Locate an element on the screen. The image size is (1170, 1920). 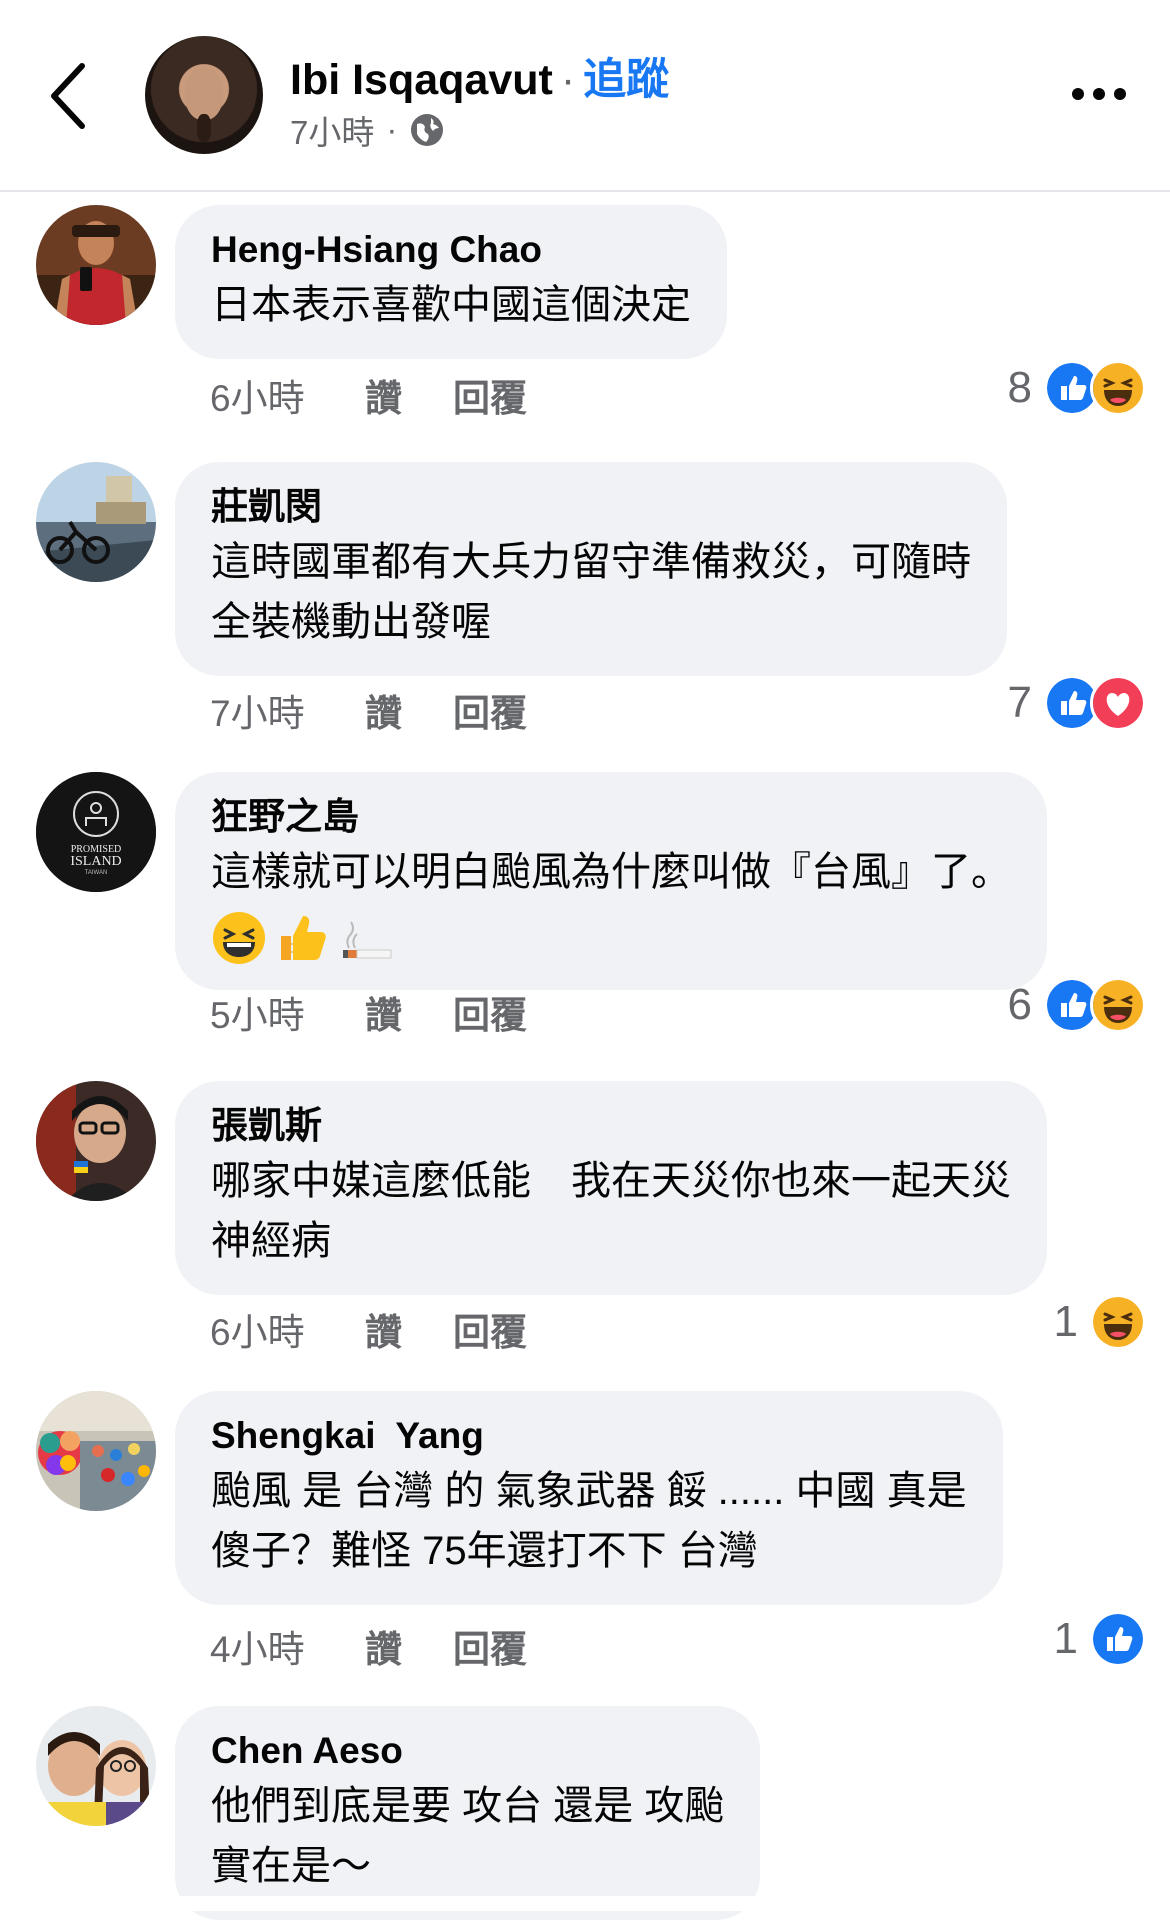
reaction-summary: 7 is located at coordinates (1077, 703).